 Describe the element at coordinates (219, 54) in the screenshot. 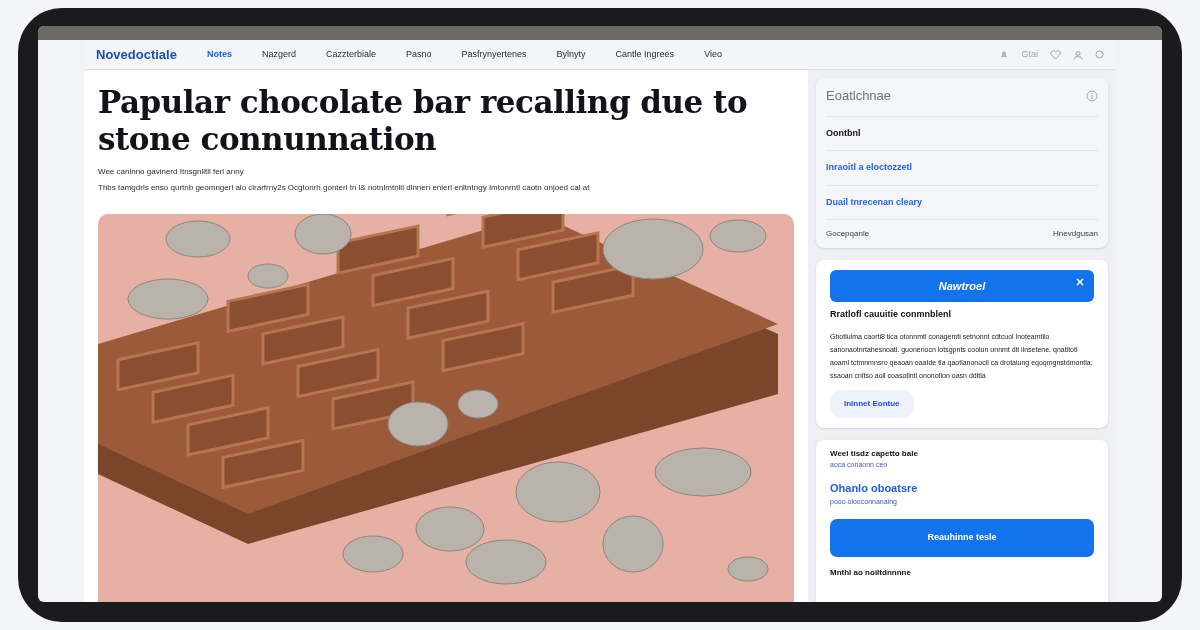

I see `nav-link: Notes` at that location.